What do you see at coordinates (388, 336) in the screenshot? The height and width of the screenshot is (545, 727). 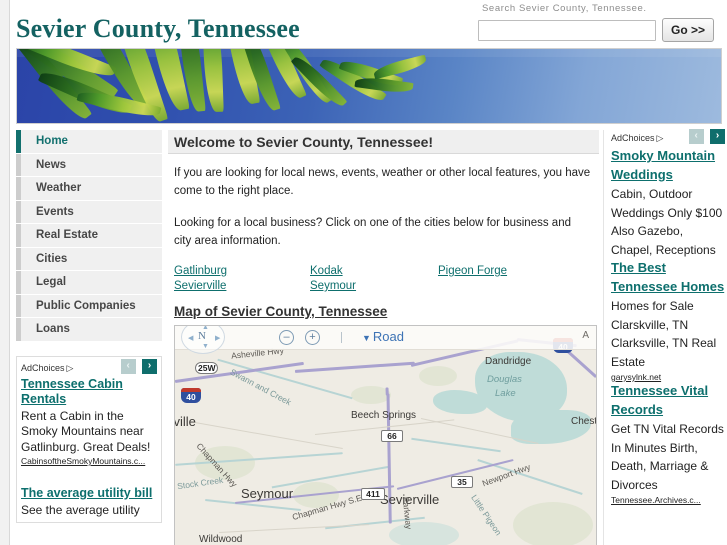 I see `map-view-label: Road` at bounding box center [388, 336].